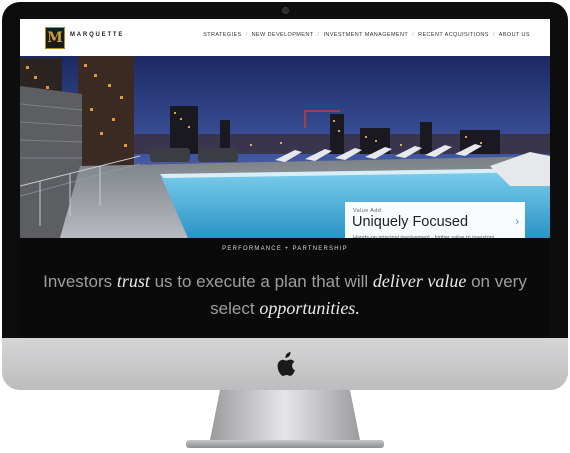 The image size is (570, 453). I want to click on nav-investment-management: INVESTMENT MANAGEMENT, so click(365, 35).